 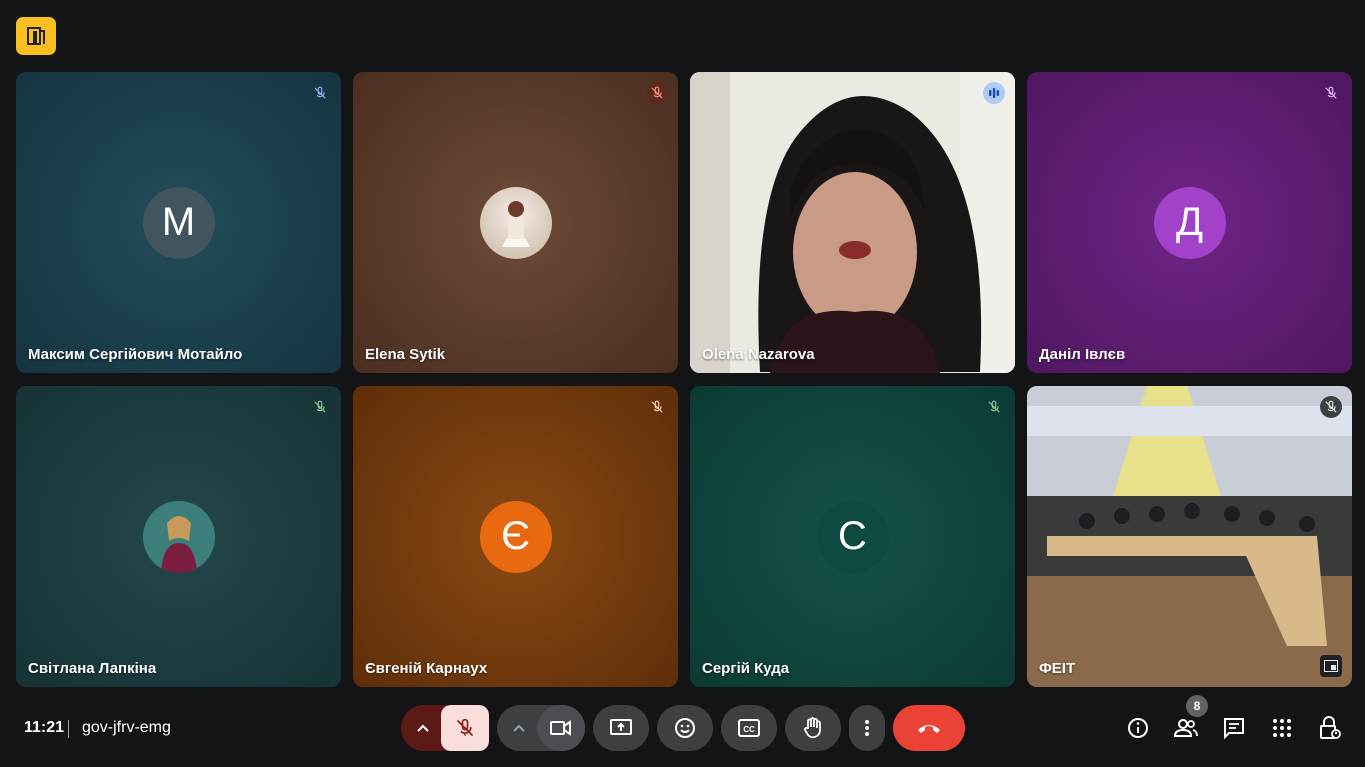 I want to click on control-bar: 11:21 gov-jfrv-emg CC 8, so click(x=682, y=731).